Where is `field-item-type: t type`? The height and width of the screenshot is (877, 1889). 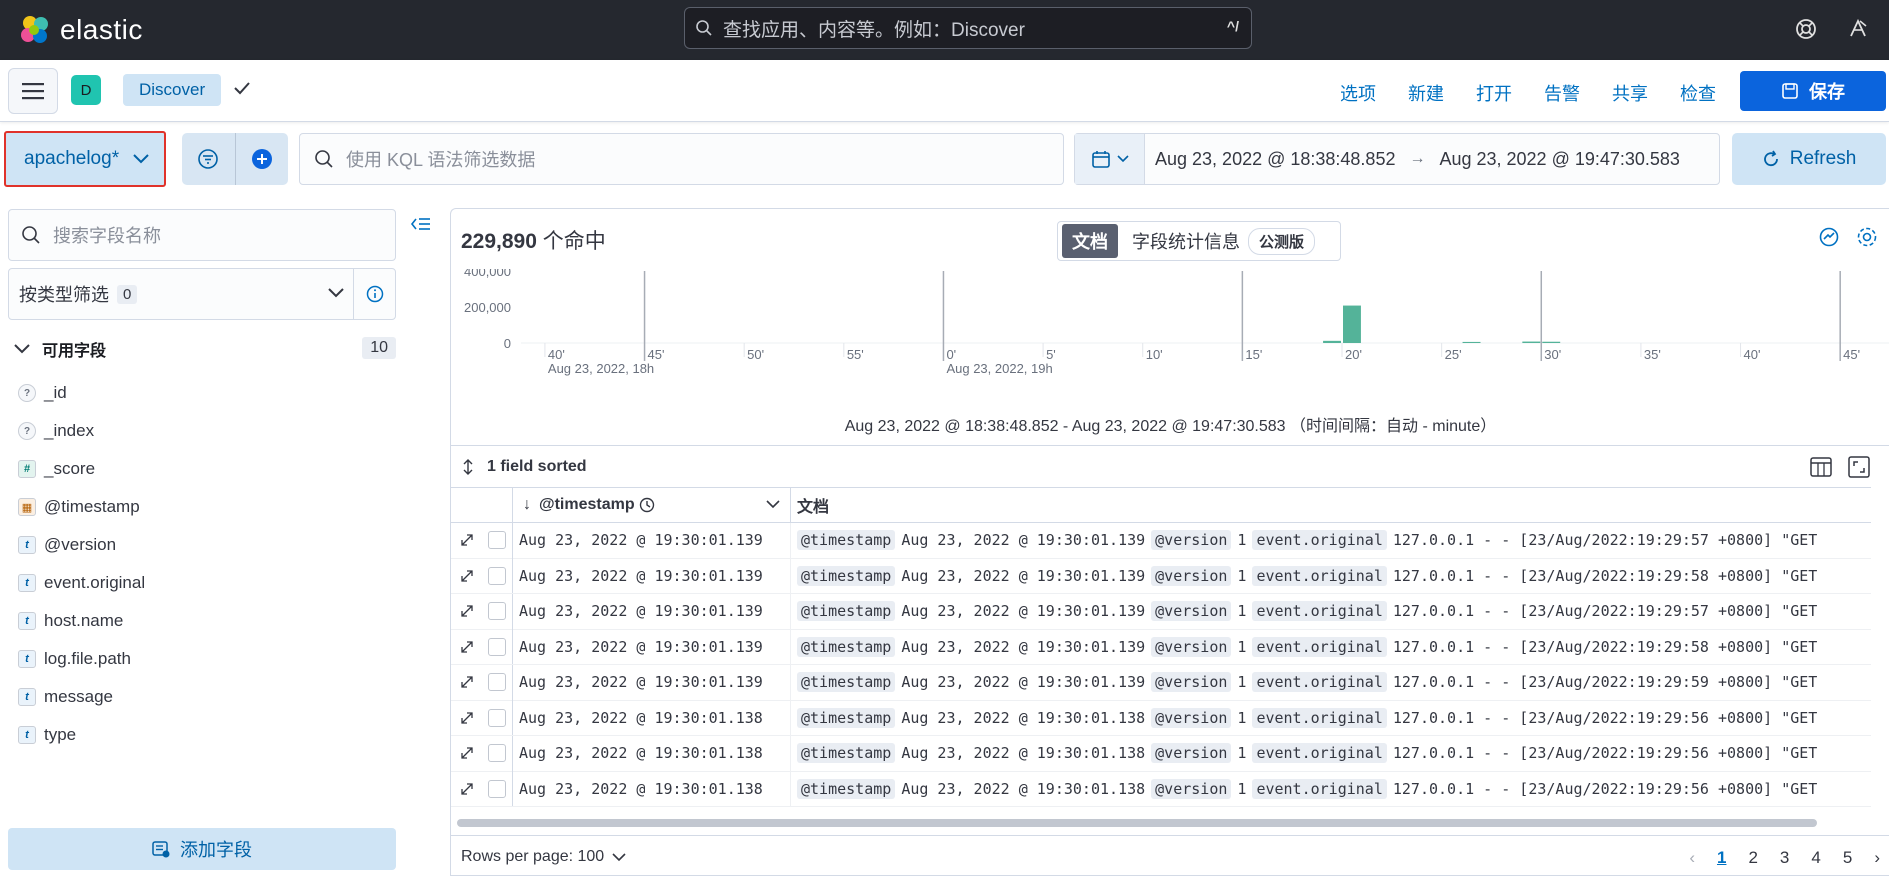 field-item-type: t type is located at coordinates (208, 735).